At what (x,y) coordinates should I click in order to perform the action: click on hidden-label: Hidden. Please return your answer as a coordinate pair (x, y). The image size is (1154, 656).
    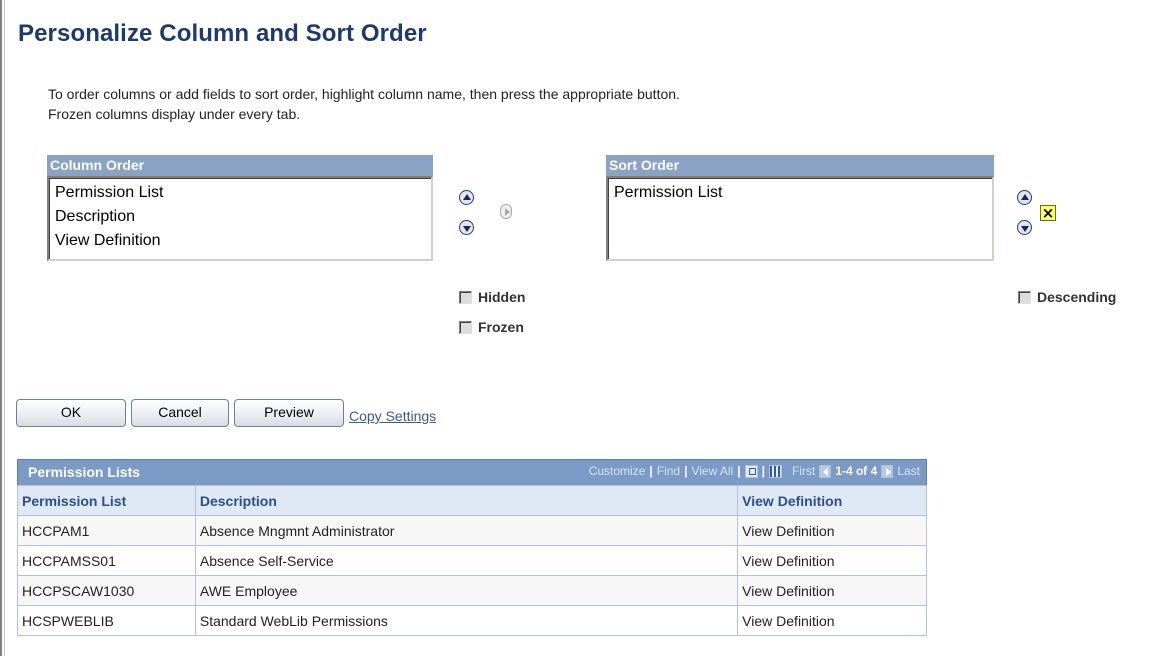
    Looking at the image, I should click on (502, 297).